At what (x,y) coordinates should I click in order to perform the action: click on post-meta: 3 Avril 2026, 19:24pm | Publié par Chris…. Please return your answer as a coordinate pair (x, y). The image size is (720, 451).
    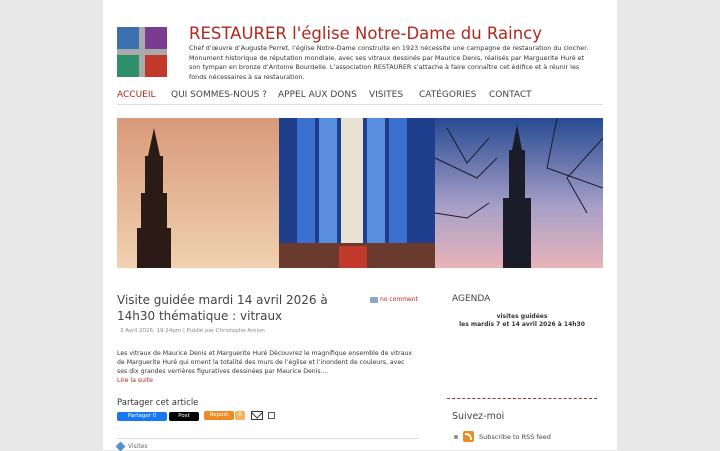
    Looking at the image, I should click on (192, 331).